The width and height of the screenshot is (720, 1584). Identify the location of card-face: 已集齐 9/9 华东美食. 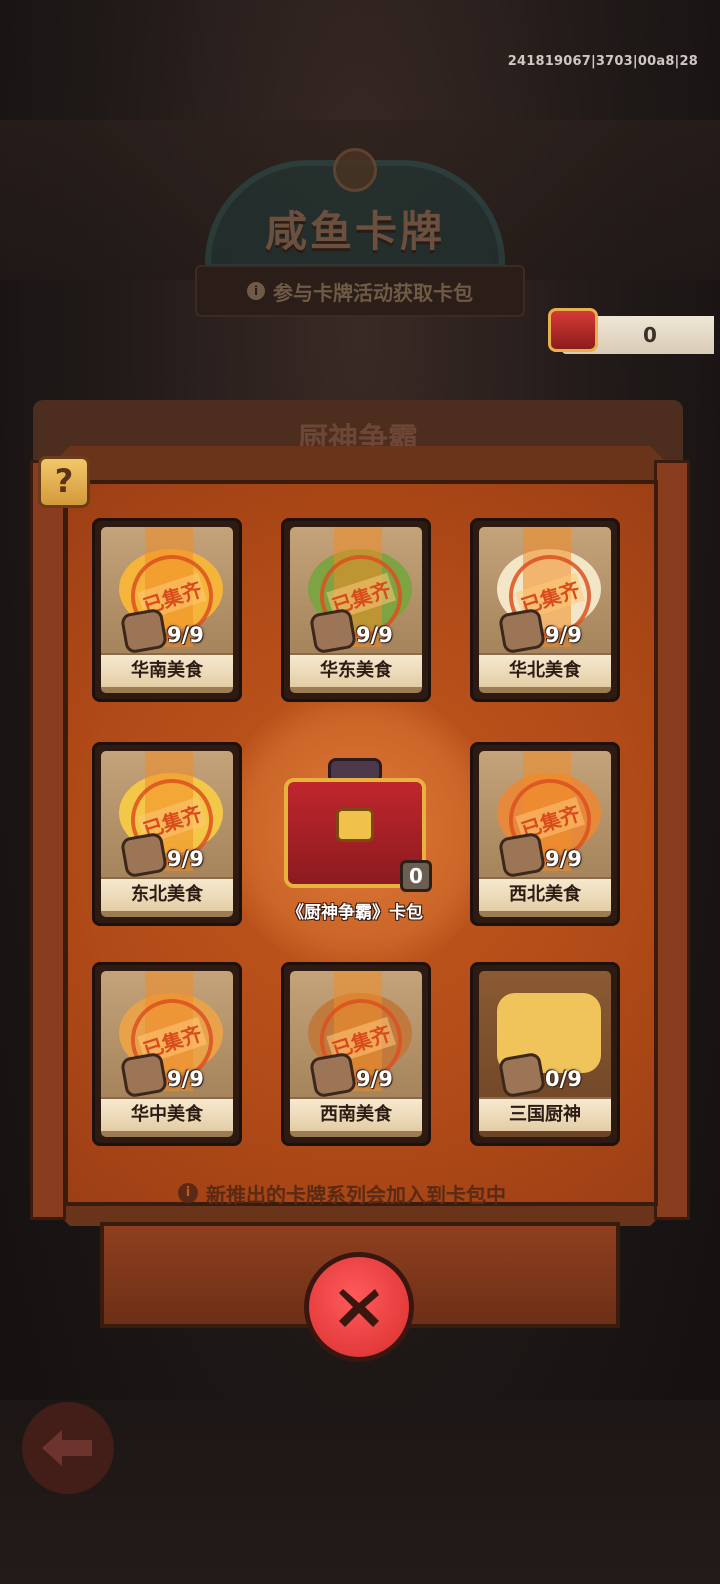
(356, 610).